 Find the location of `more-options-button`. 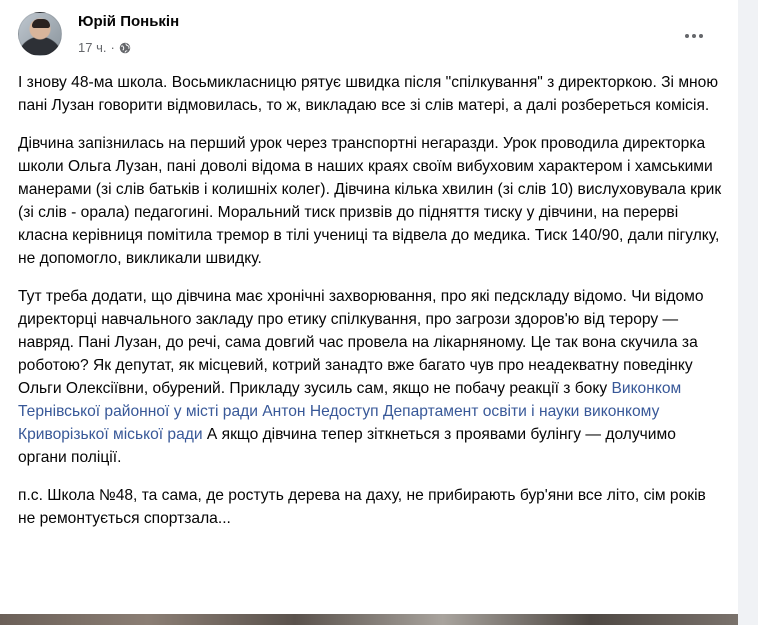

more-options-button is located at coordinates (694, 36).